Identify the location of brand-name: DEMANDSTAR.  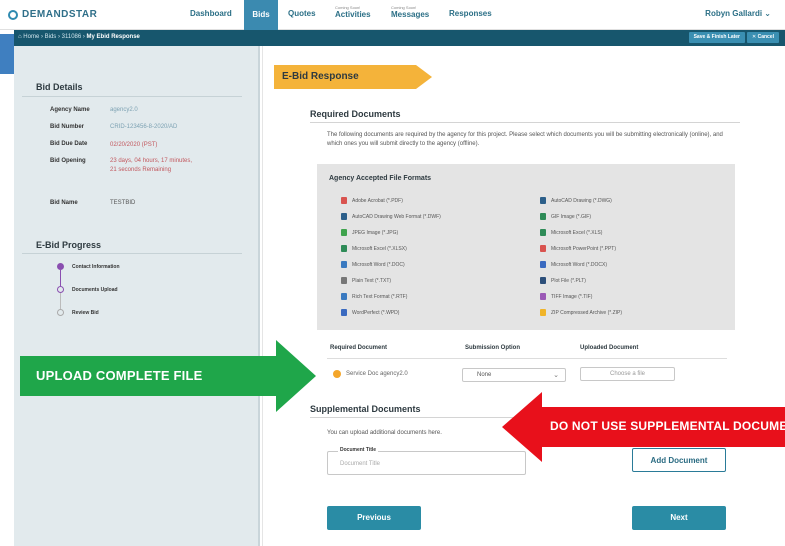
(60, 14).